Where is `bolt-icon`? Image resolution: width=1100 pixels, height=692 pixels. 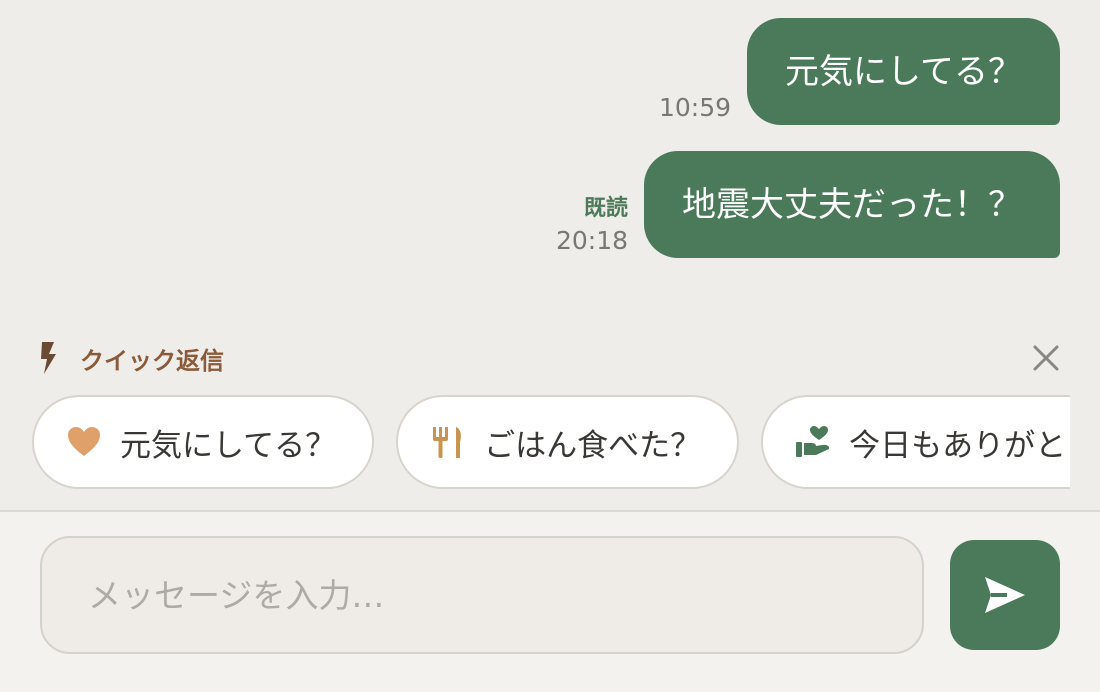
bolt-icon is located at coordinates (48, 358).